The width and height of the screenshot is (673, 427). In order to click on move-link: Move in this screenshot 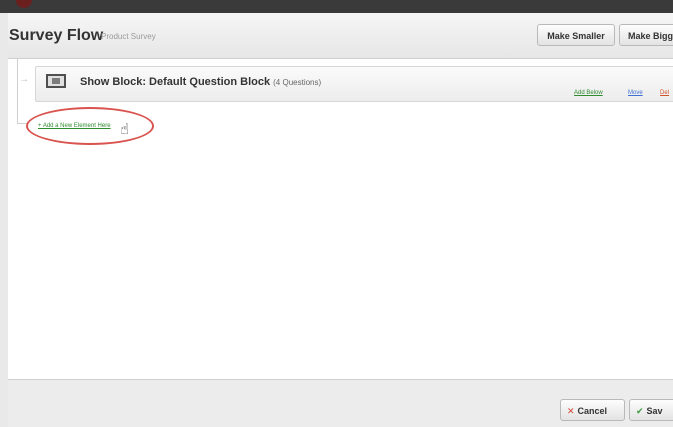, I will do `click(635, 93)`.